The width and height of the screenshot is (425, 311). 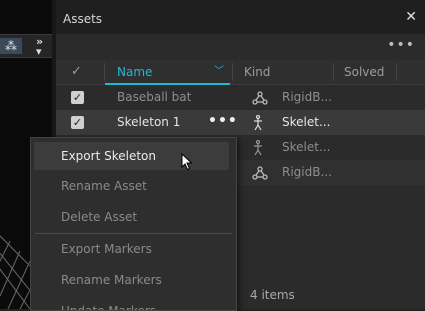 I want to click on menu-item-rename-markers: Rename Markers, so click(x=133, y=280).